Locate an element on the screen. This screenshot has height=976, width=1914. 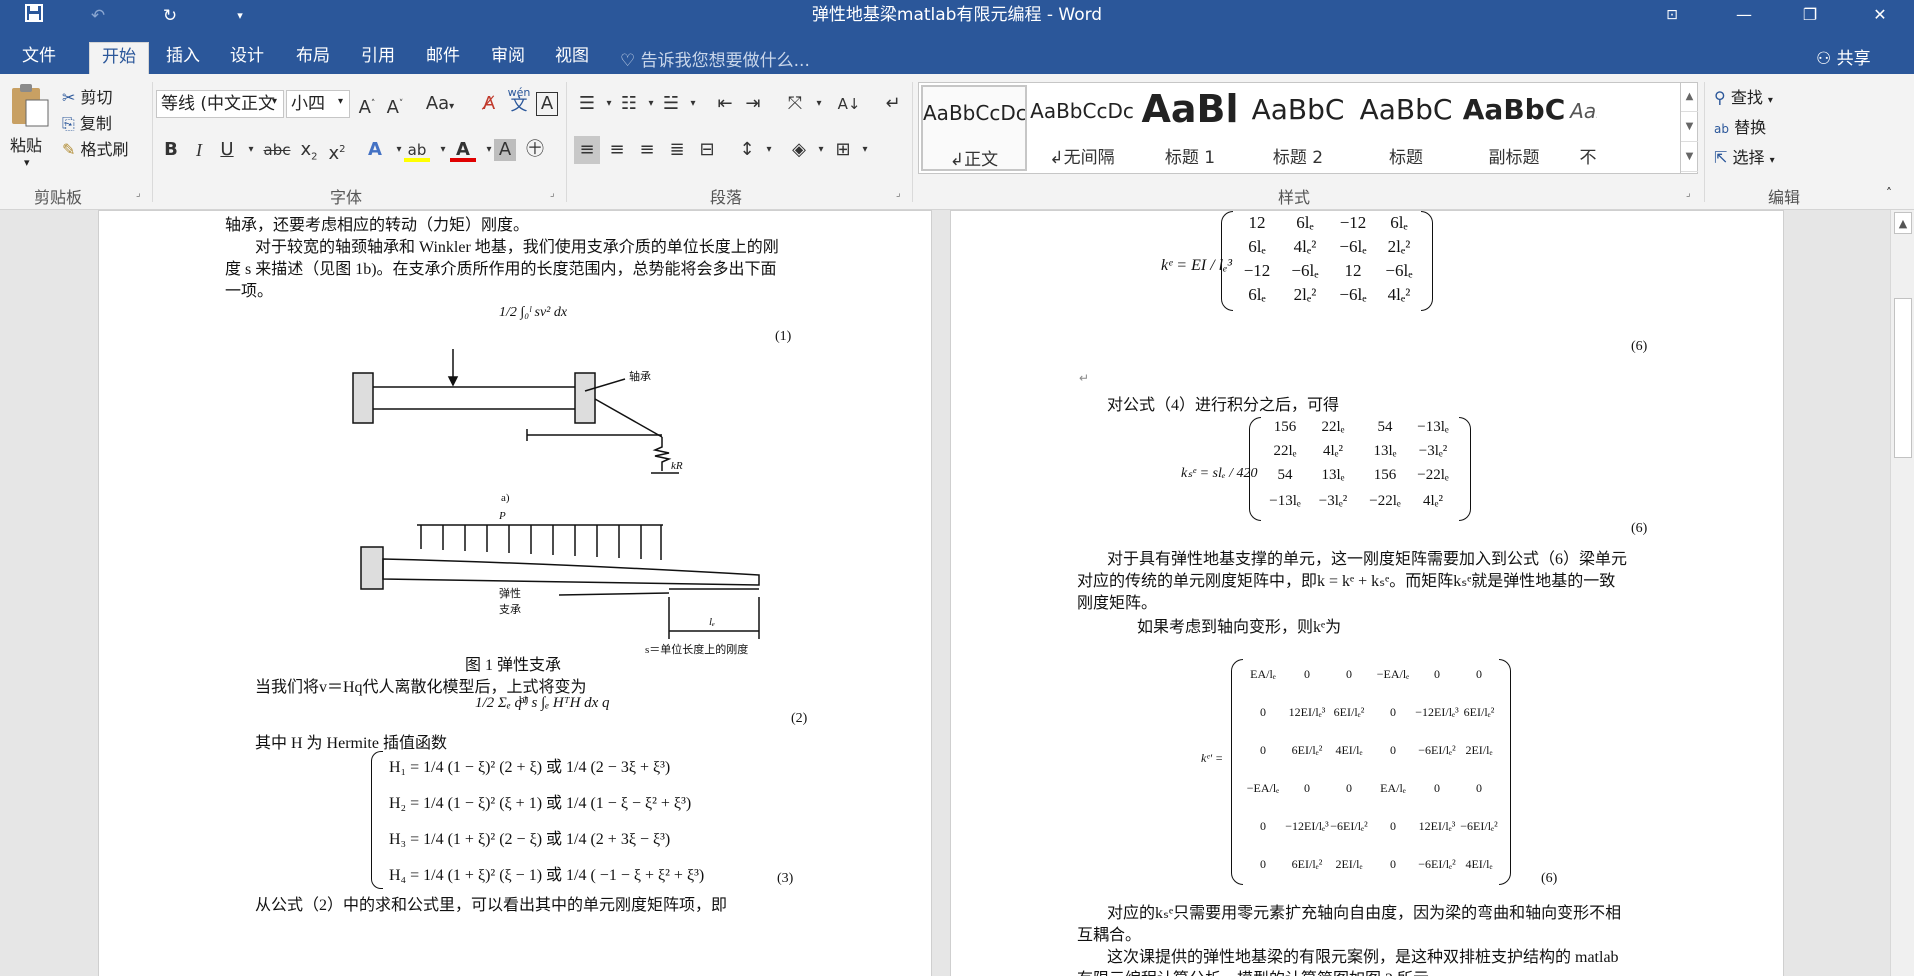
text-line: 当我们将v＝Hq代人离散化模型后，上式将变为 is located at coordinates (421, 687).